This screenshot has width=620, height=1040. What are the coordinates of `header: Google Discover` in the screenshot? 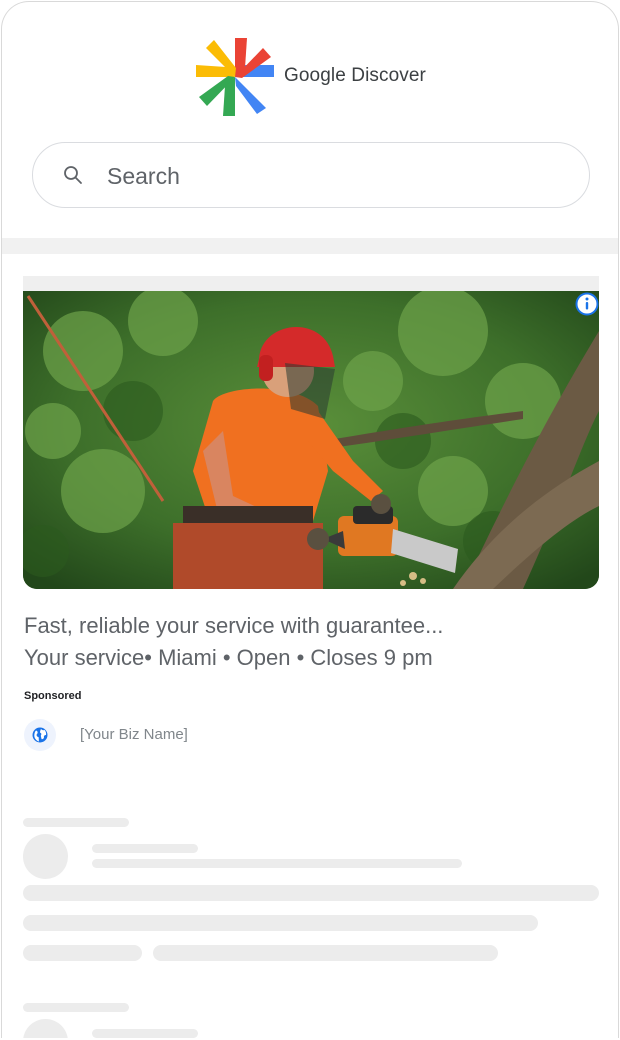 It's located at (310, 77).